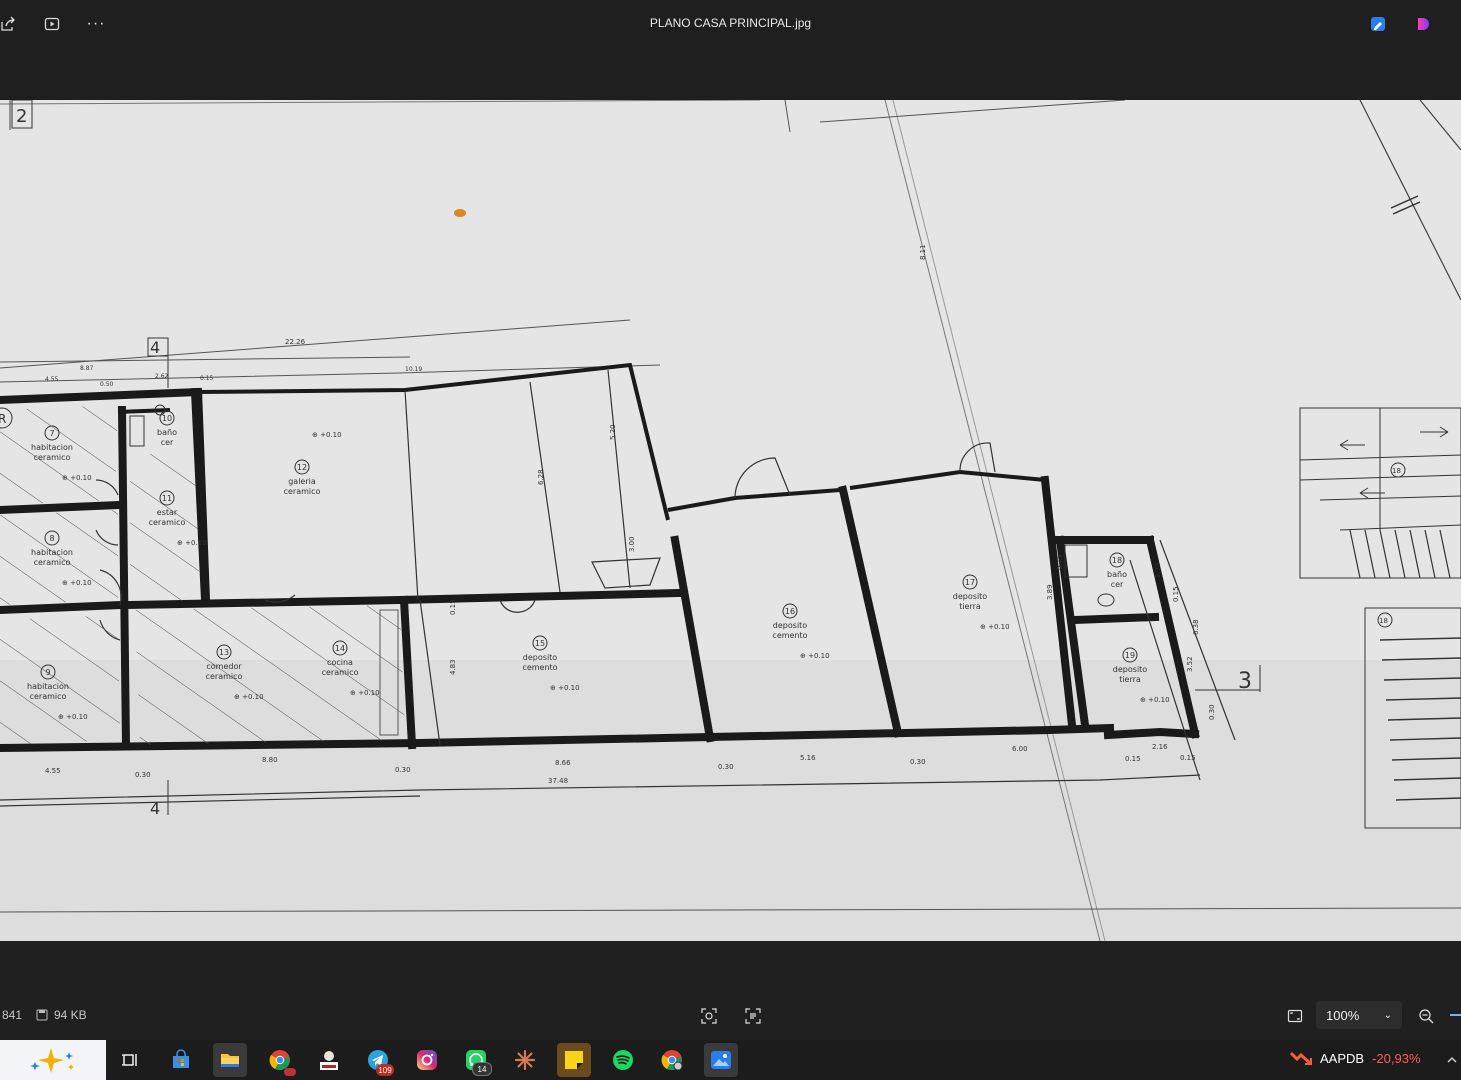 The height and width of the screenshot is (1080, 1461). I want to click on stock-widget: AAPDB -20,93%, so click(1355, 1058).